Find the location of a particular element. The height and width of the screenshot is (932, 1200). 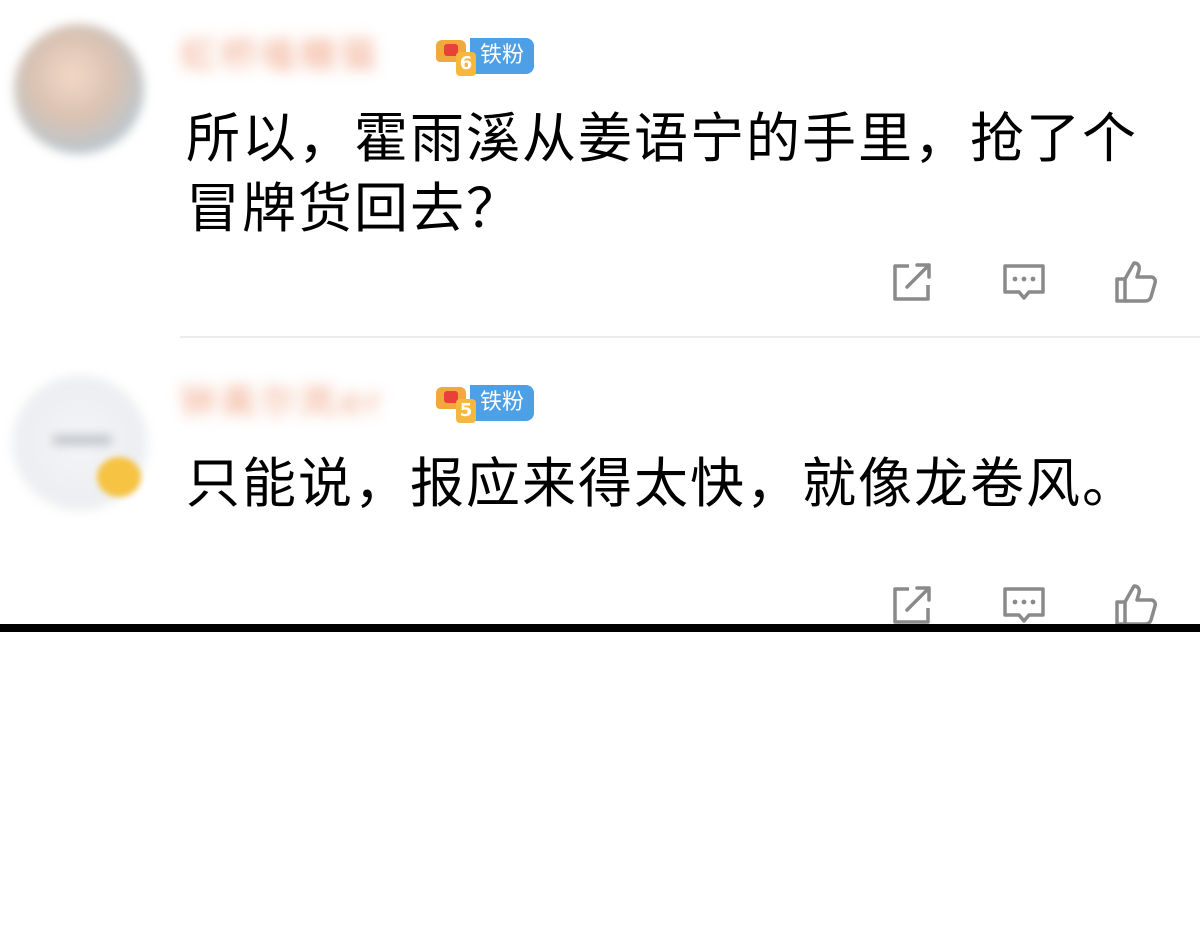

crop-border is located at coordinates (600, 628).